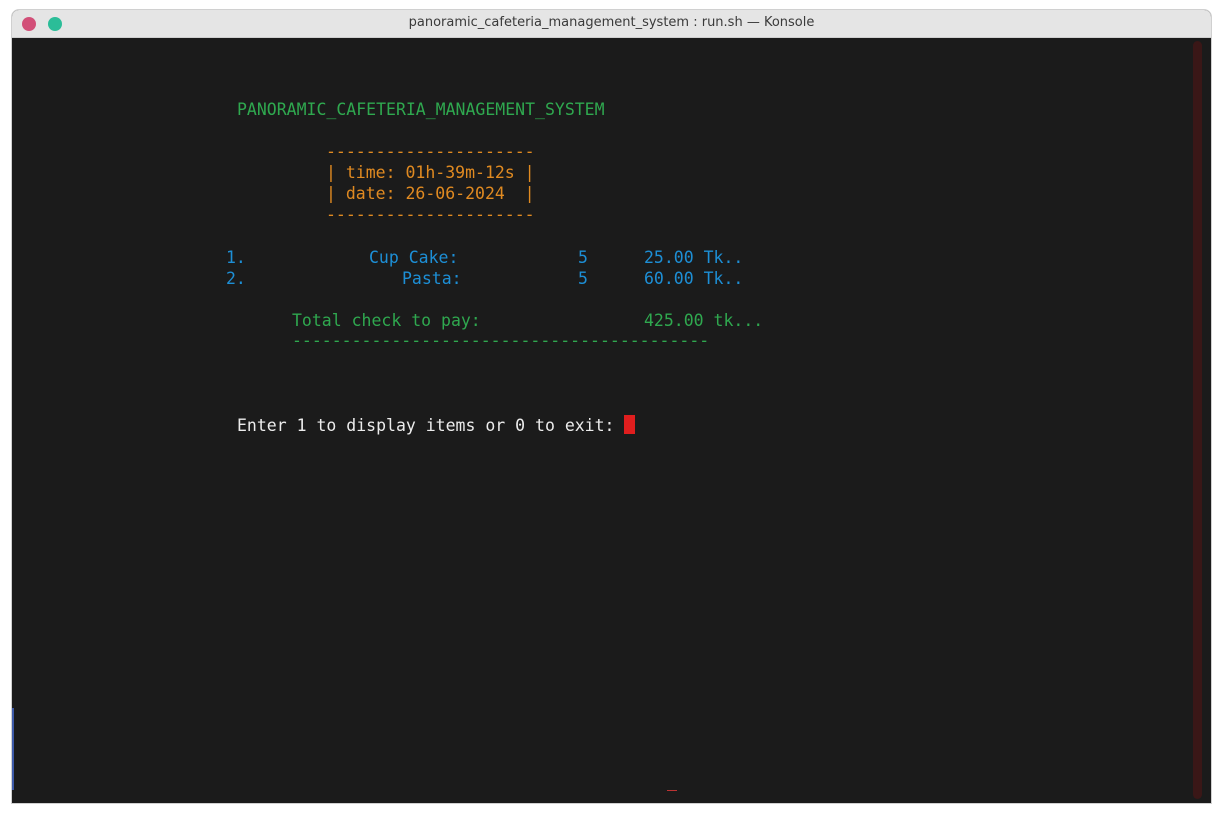  What do you see at coordinates (694, 257) in the screenshot?
I see `item-price: 25.00 Tk..` at bounding box center [694, 257].